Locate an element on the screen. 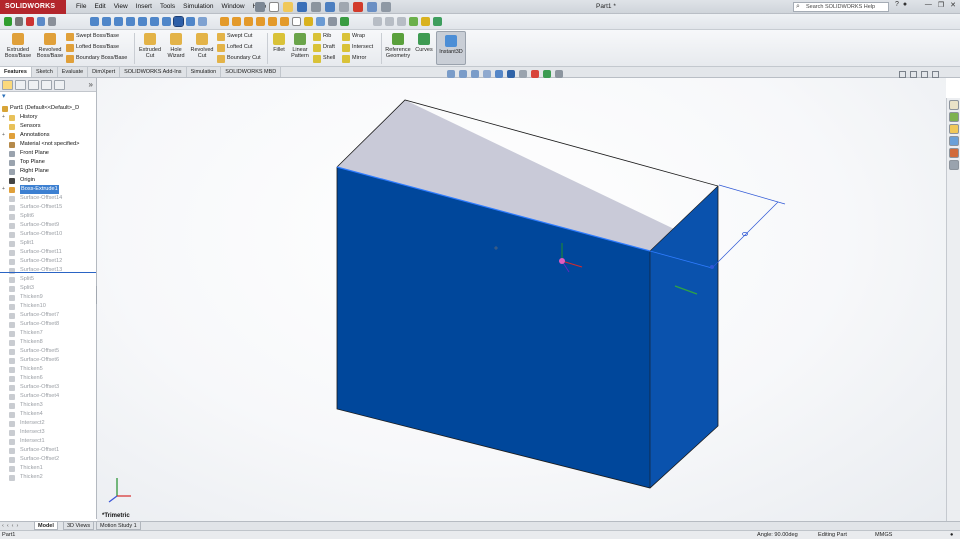 The height and width of the screenshot is (539, 960). viewport-close-icon is located at coordinates (935, 74).